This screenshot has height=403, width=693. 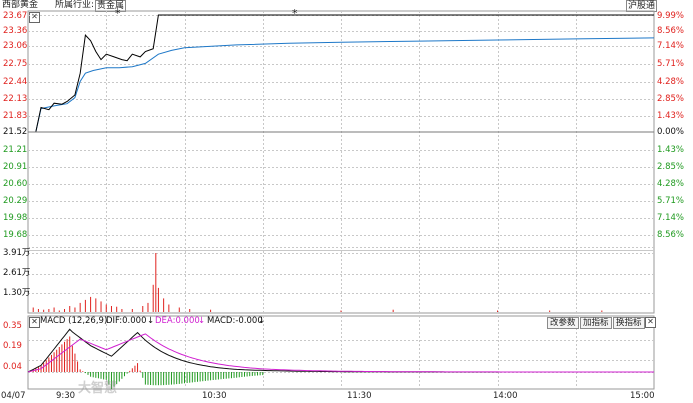 What do you see at coordinates (15, 167) in the screenshot?
I see `price-tick: 20.91` at bounding box center [15, 167].